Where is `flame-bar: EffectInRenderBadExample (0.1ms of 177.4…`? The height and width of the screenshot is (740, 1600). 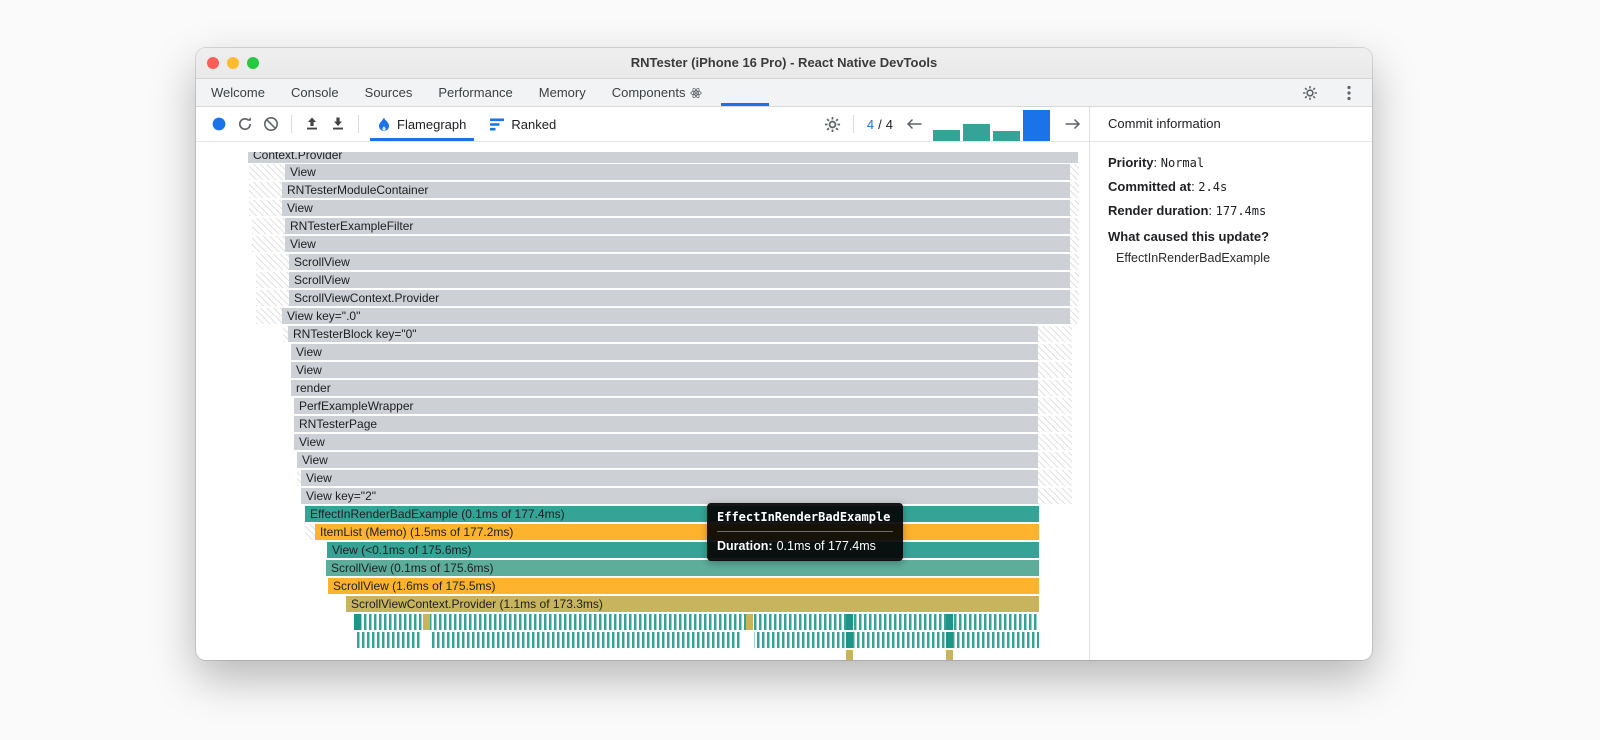
flame-bar: EffectInRenderBadExample (0.1ms of 177.4… is located at coordinates (672, 514).